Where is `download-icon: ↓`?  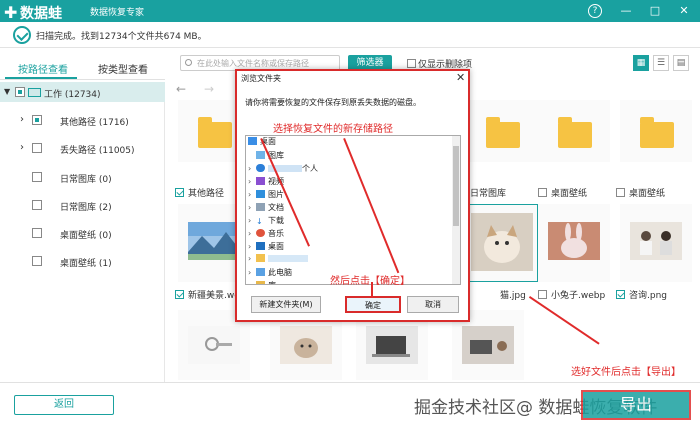 download-icon: ↓ is located at coordinates (259, 221).